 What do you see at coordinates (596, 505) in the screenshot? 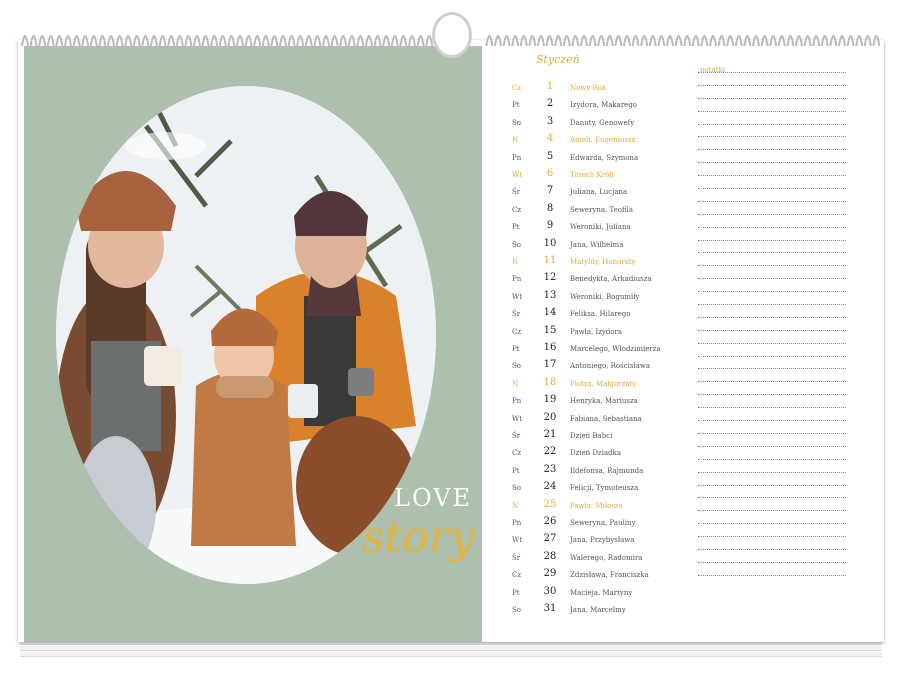
I see `name-day: Pawła, Miłosza` at bounding box center [596, 505].